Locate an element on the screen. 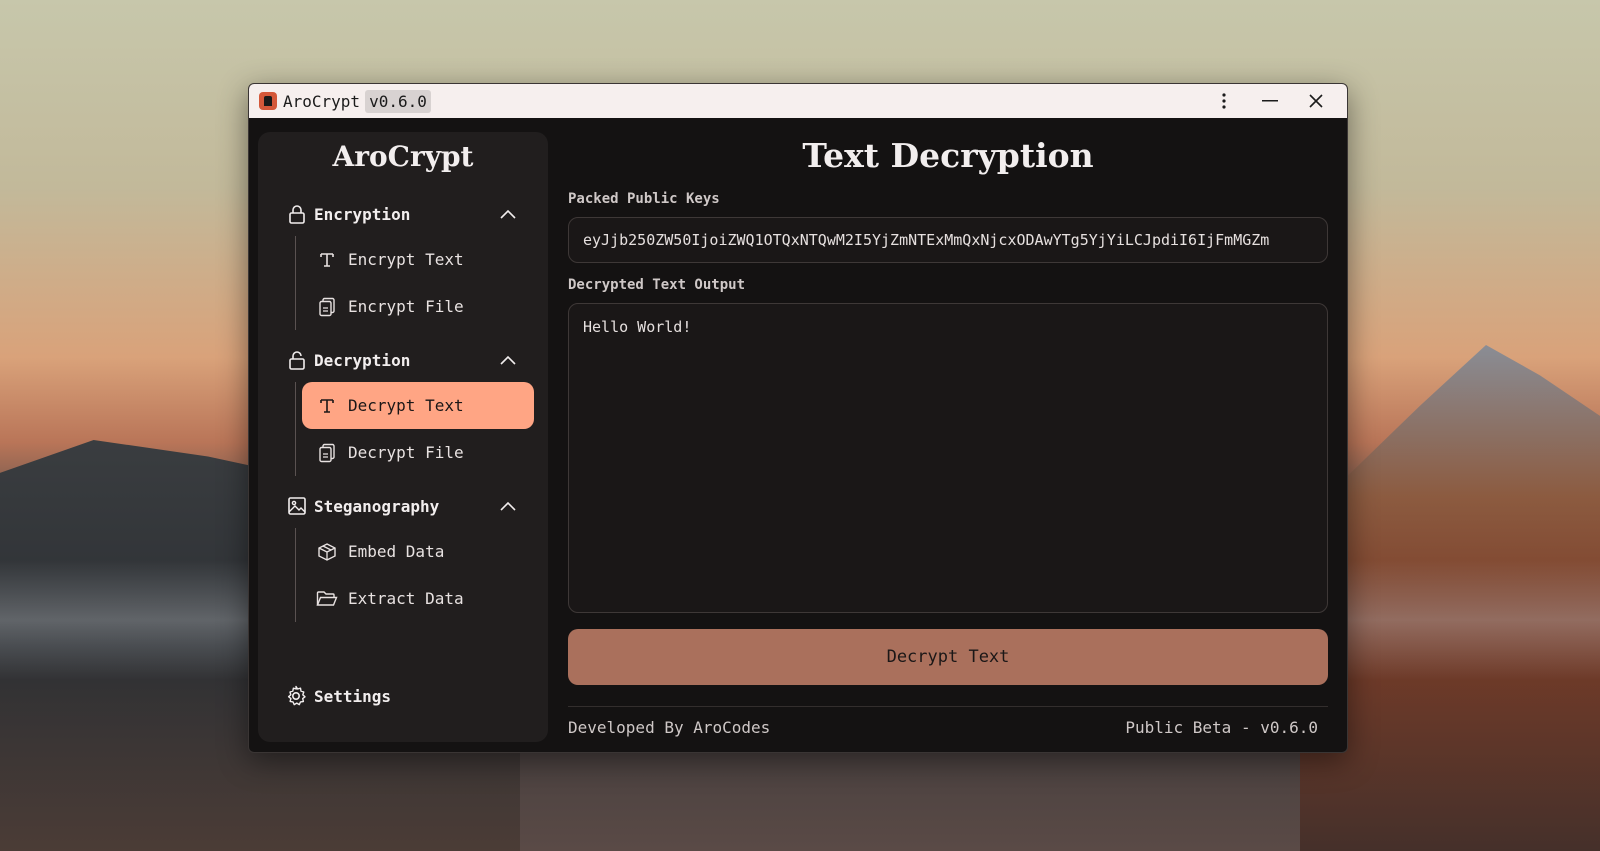  box-icon is located at coordinates (327, 552).